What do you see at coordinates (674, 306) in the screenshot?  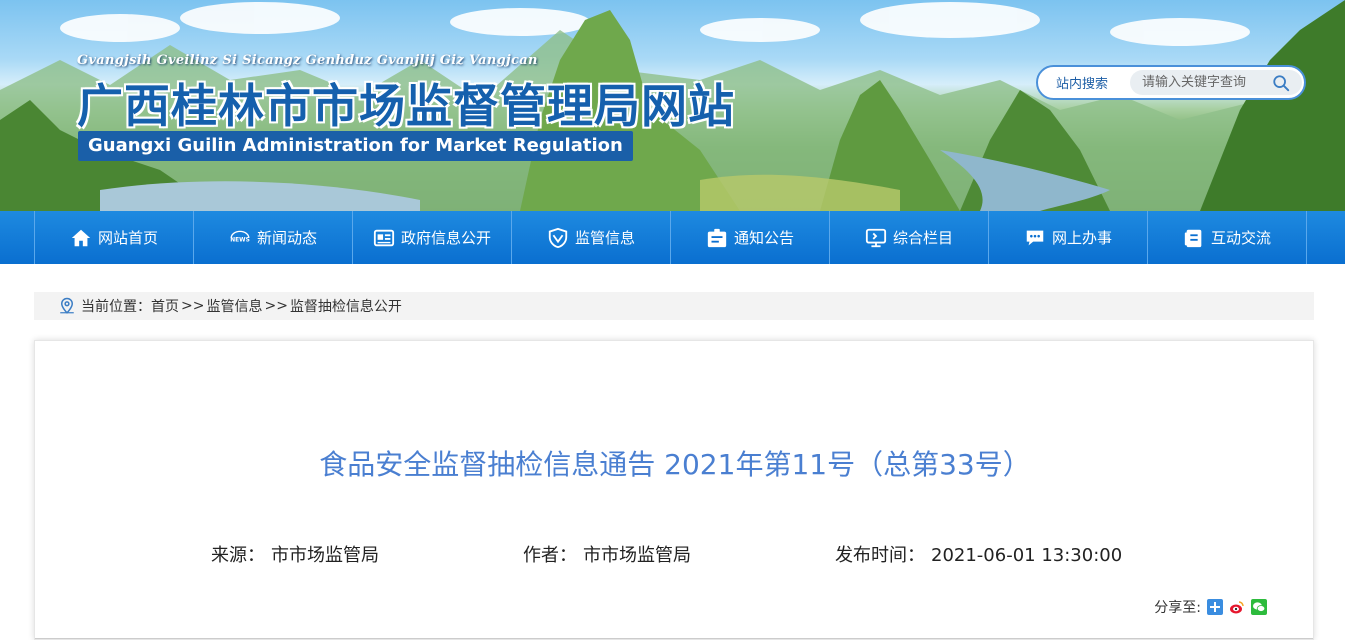 I see `breadcrumb: 当前位置： 首页 >> 监管信息 >> 监督抽检信息公开` at bounding box center [674, 306].